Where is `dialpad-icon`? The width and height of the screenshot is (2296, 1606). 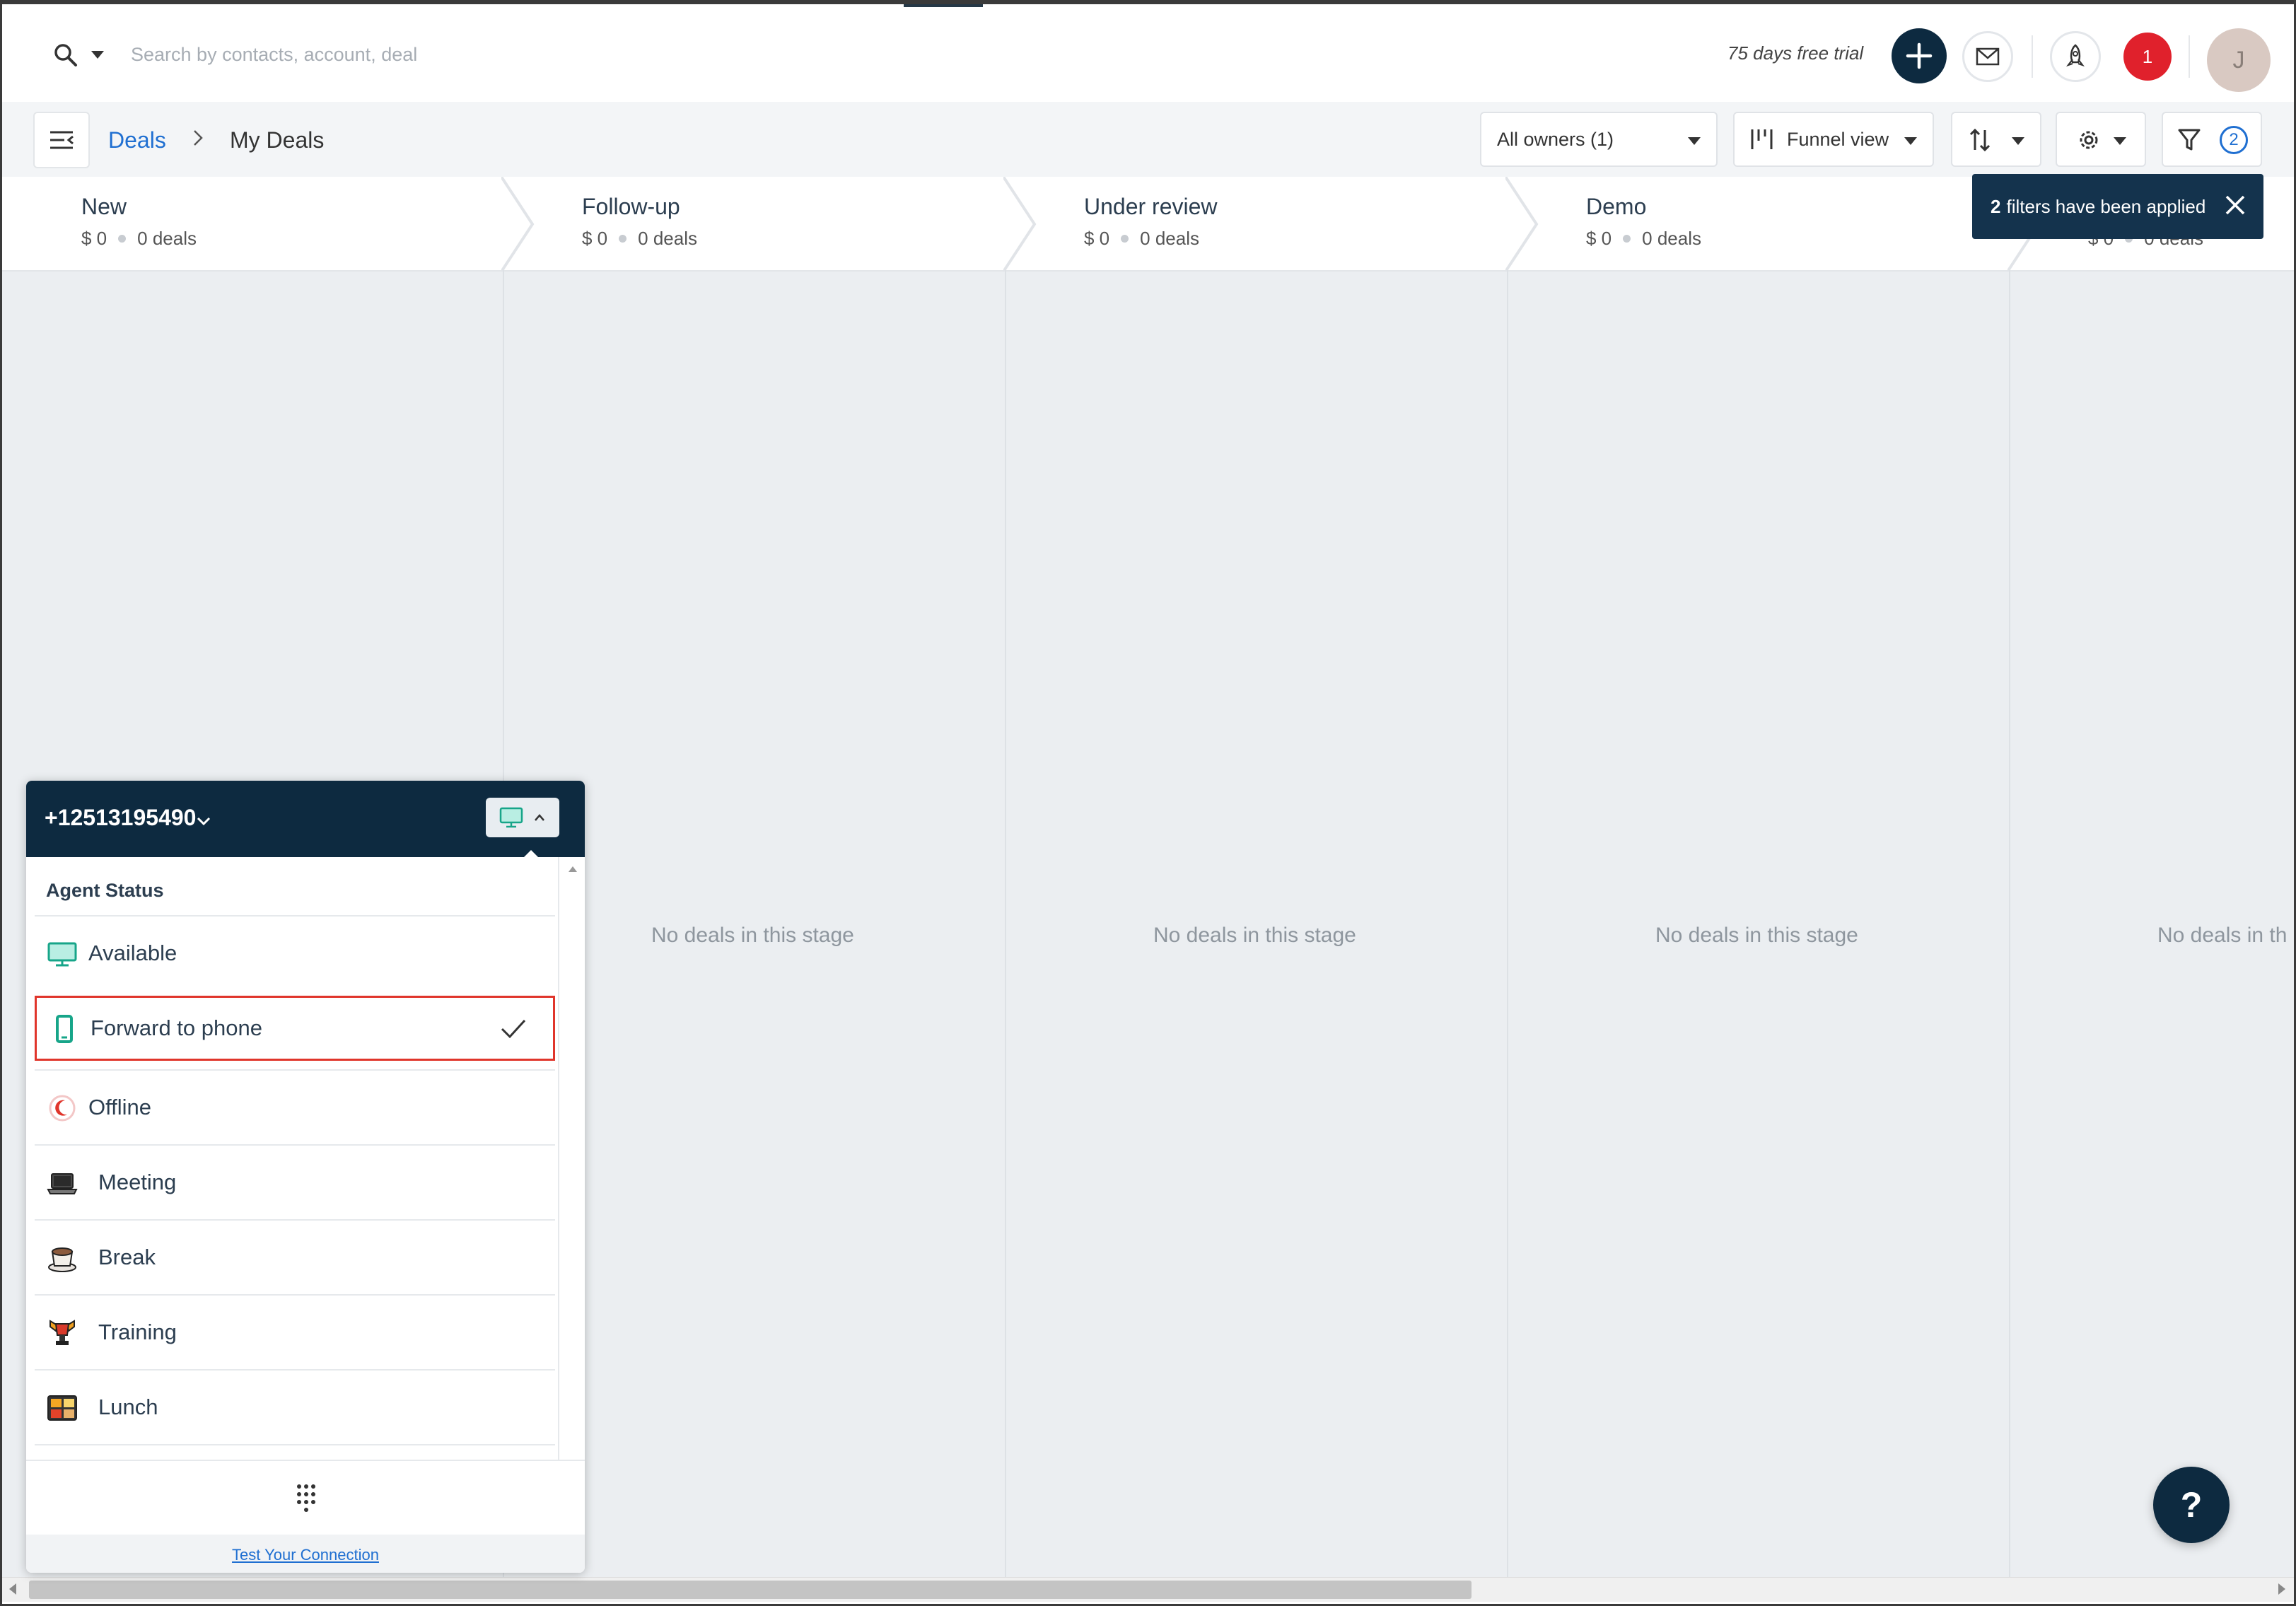
dialpad-icon is located at coordinates (306, 1498).